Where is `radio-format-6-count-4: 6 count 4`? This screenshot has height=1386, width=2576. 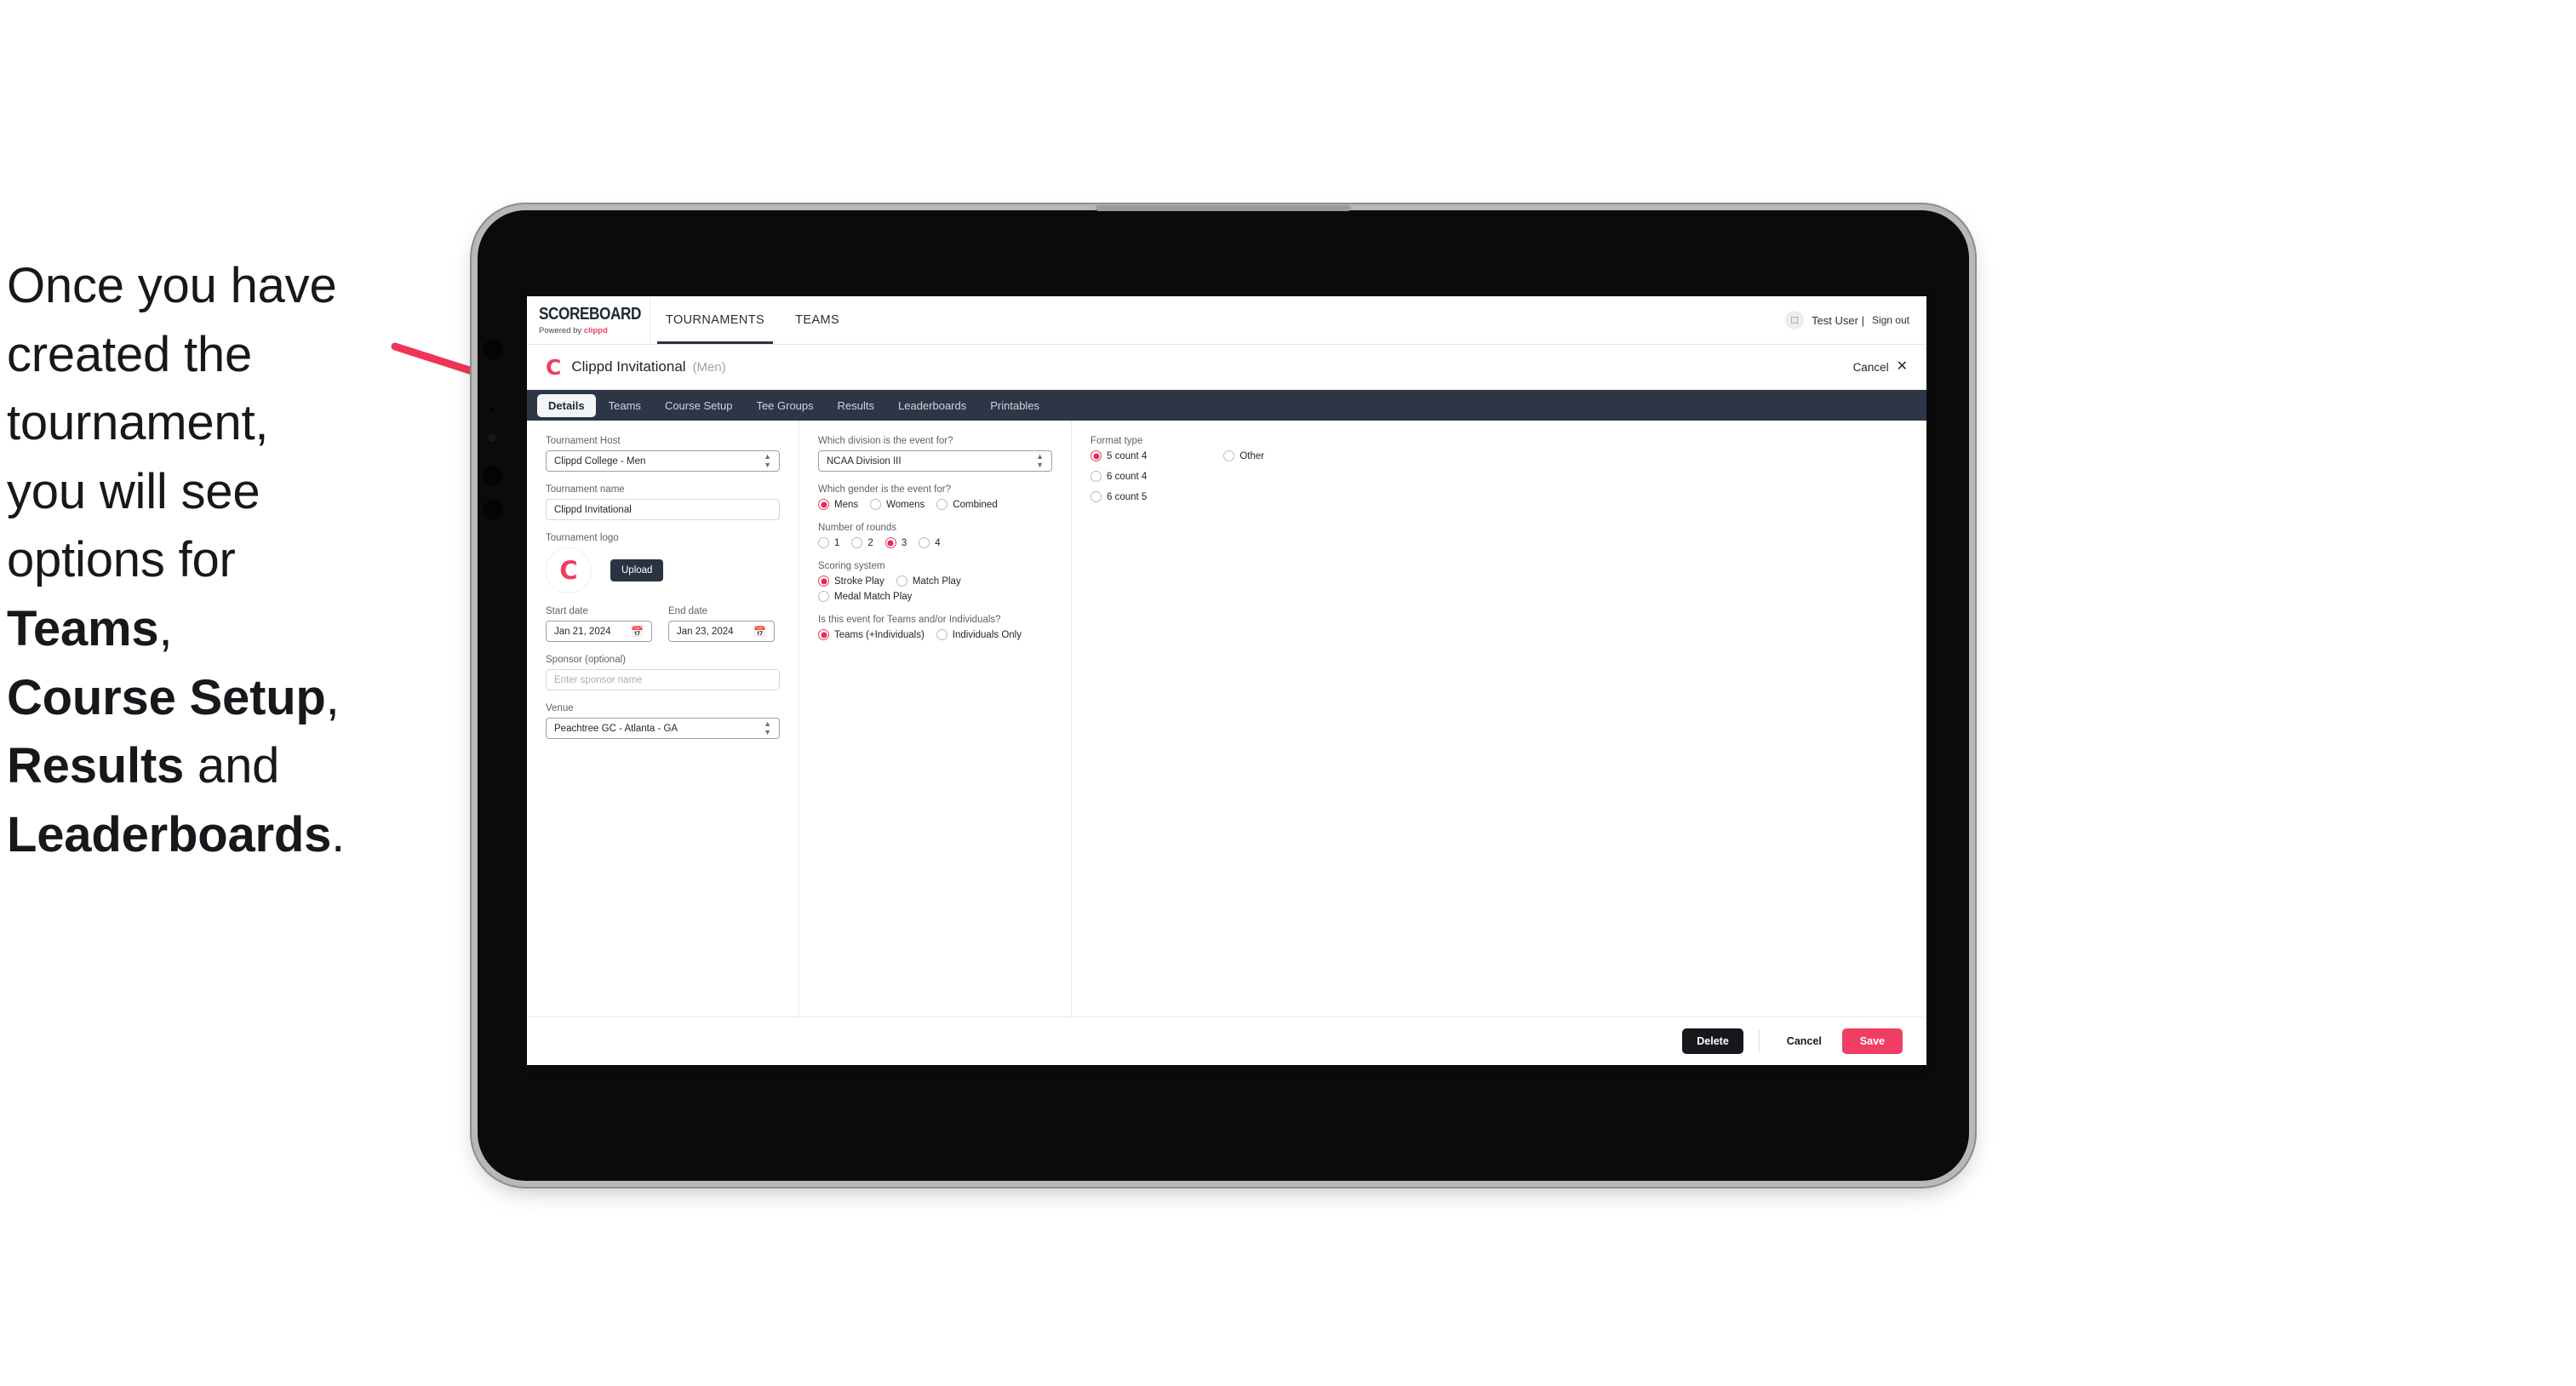 radio-format-6-count-4: 6 count 4 is located at coordinates (1119, 477).